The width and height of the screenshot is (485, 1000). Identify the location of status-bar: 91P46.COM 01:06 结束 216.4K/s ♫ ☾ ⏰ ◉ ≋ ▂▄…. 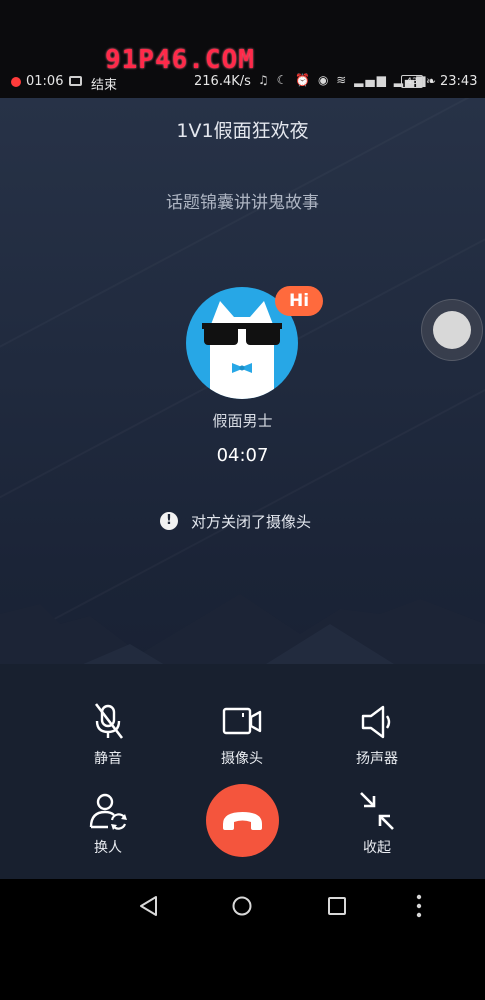
(242, 49).